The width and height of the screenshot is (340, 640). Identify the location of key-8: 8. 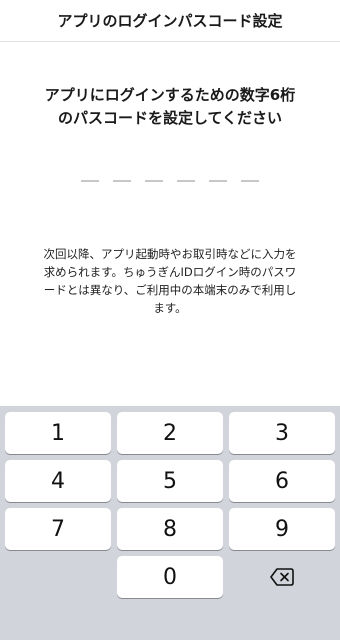
(170, 529).